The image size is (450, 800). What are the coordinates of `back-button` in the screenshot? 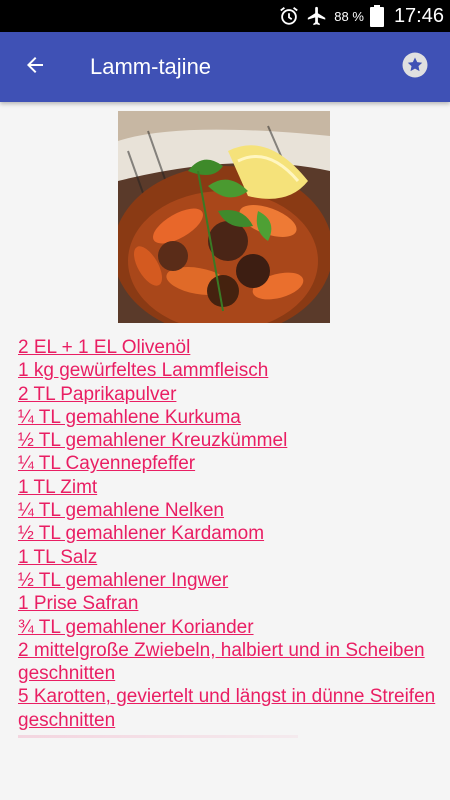 It's located at (35, 67).